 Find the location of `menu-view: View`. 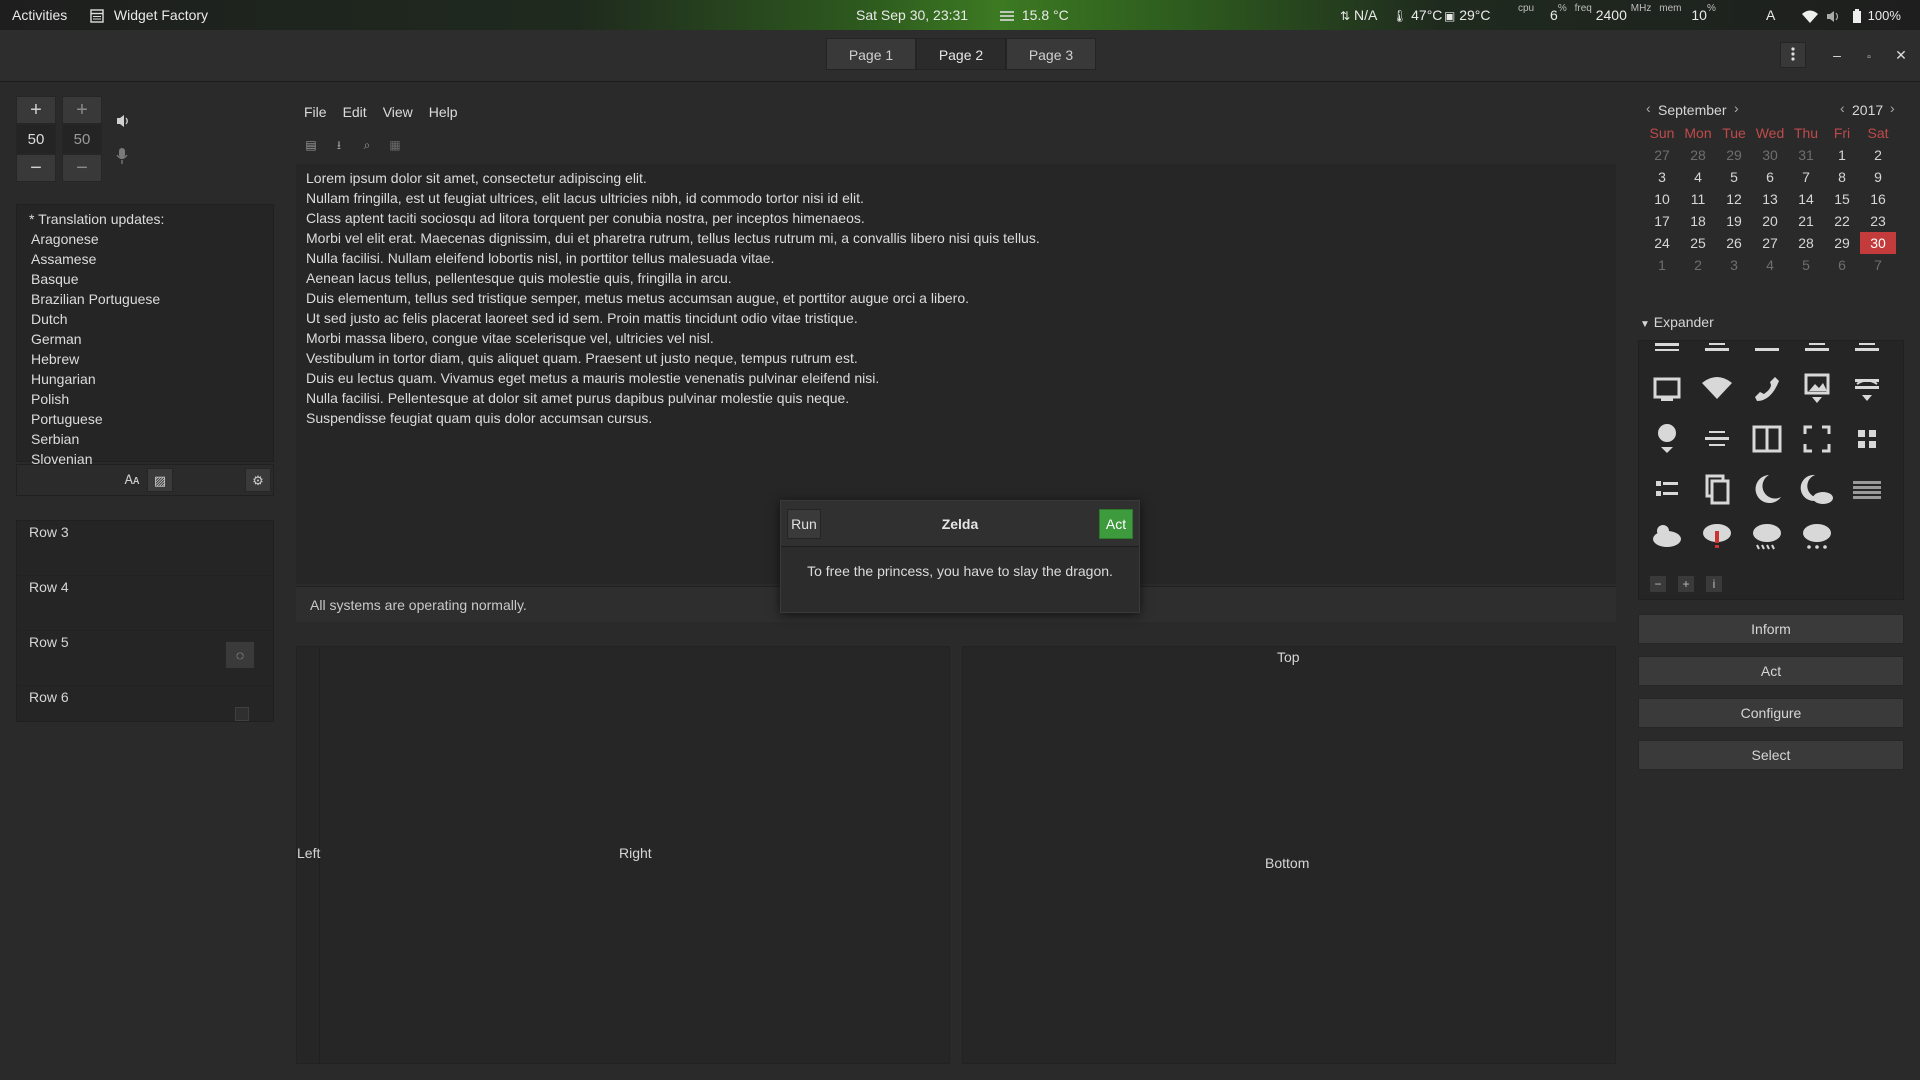

menu-view: View is located at coordinates (398, 112).